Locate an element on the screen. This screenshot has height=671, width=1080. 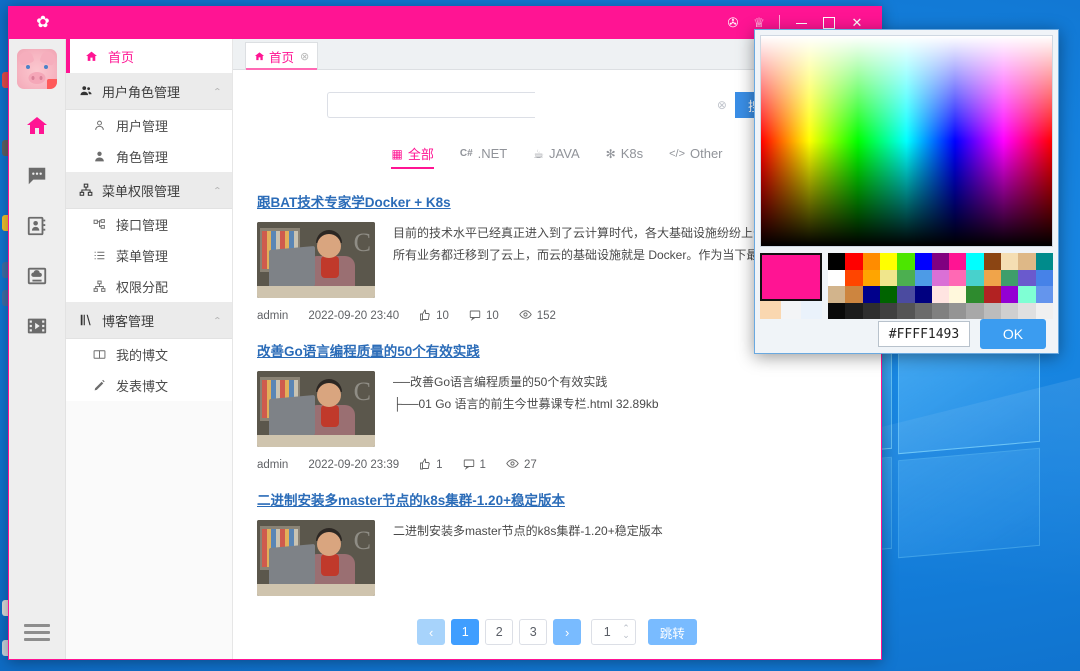
sidebar-item-my-posts: 我的博文 is located at coordinates (149, 354).